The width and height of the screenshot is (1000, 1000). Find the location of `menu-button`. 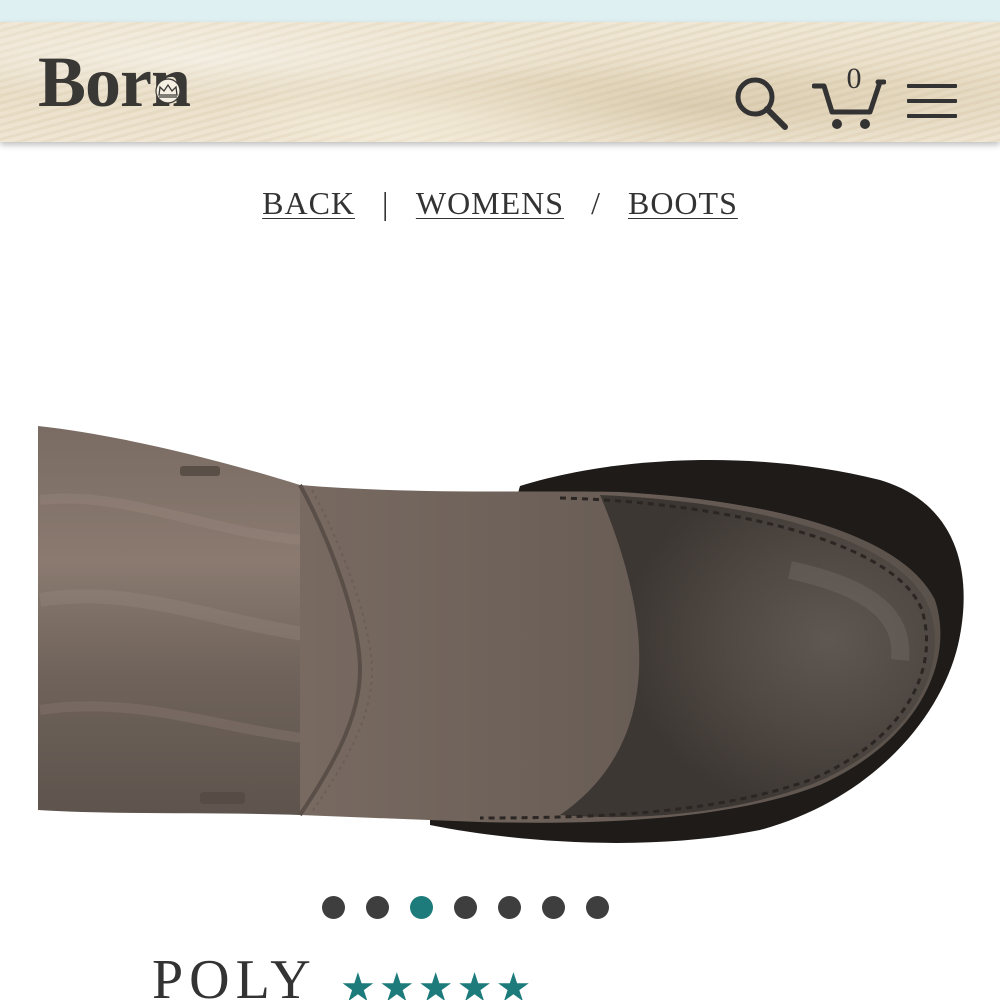

menu-button is located at coordinates (932, 101).